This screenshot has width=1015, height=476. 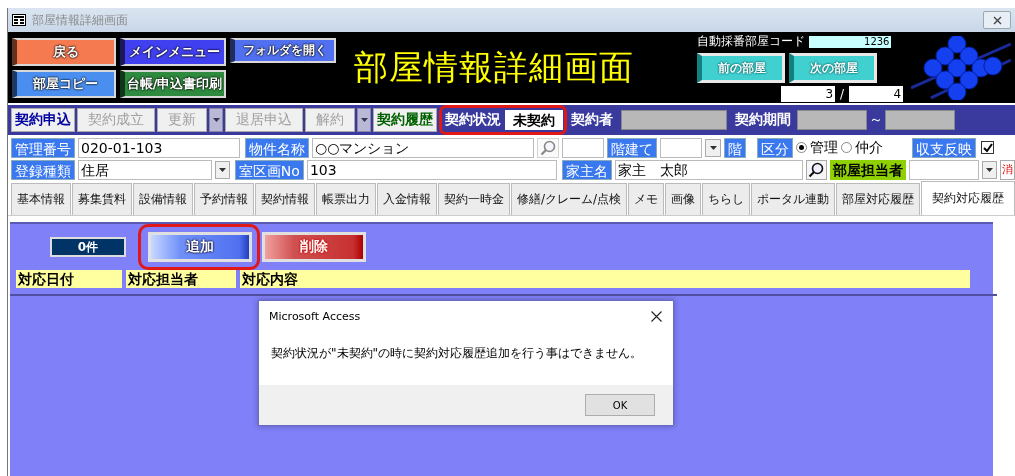 What do you see at coordinates (824, 147) in the screenshot?
I see `radio-label: 管理` at bounding box center [824, 147].